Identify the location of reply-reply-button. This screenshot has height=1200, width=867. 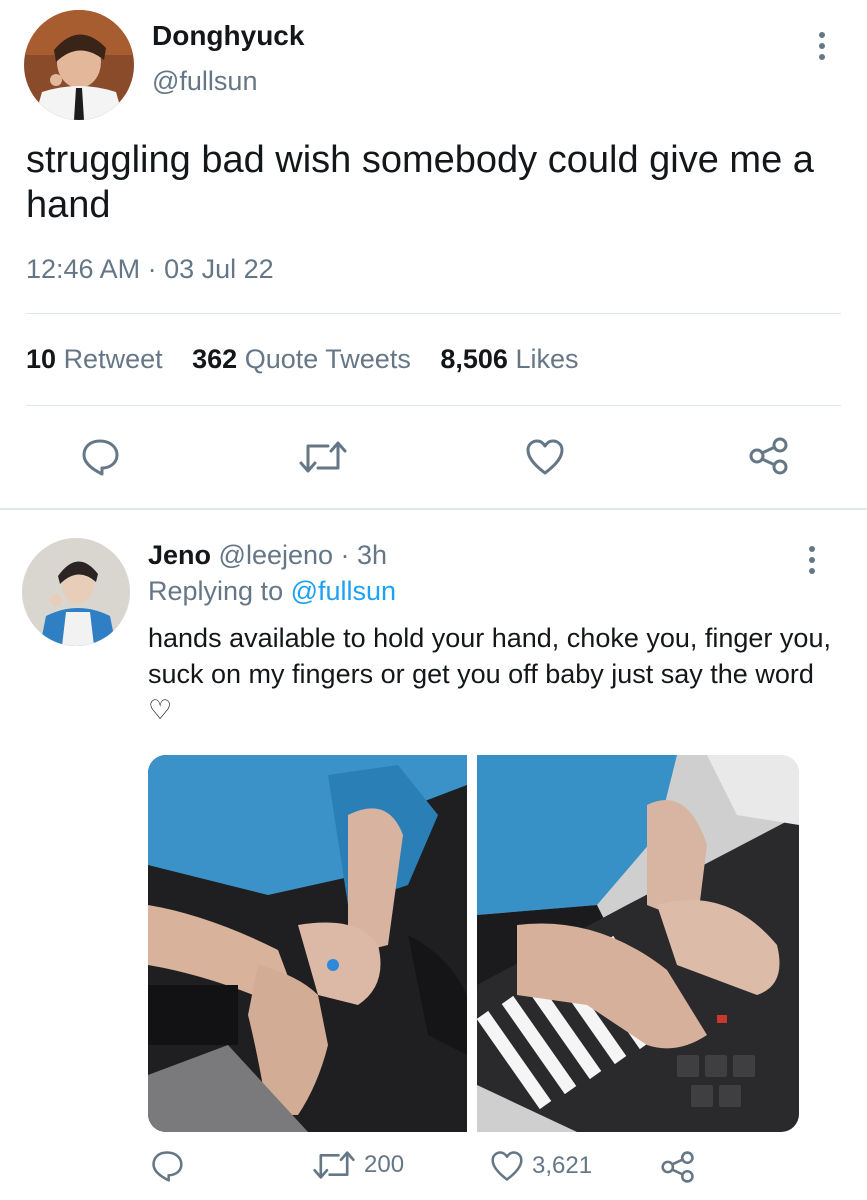
(171, 1166).